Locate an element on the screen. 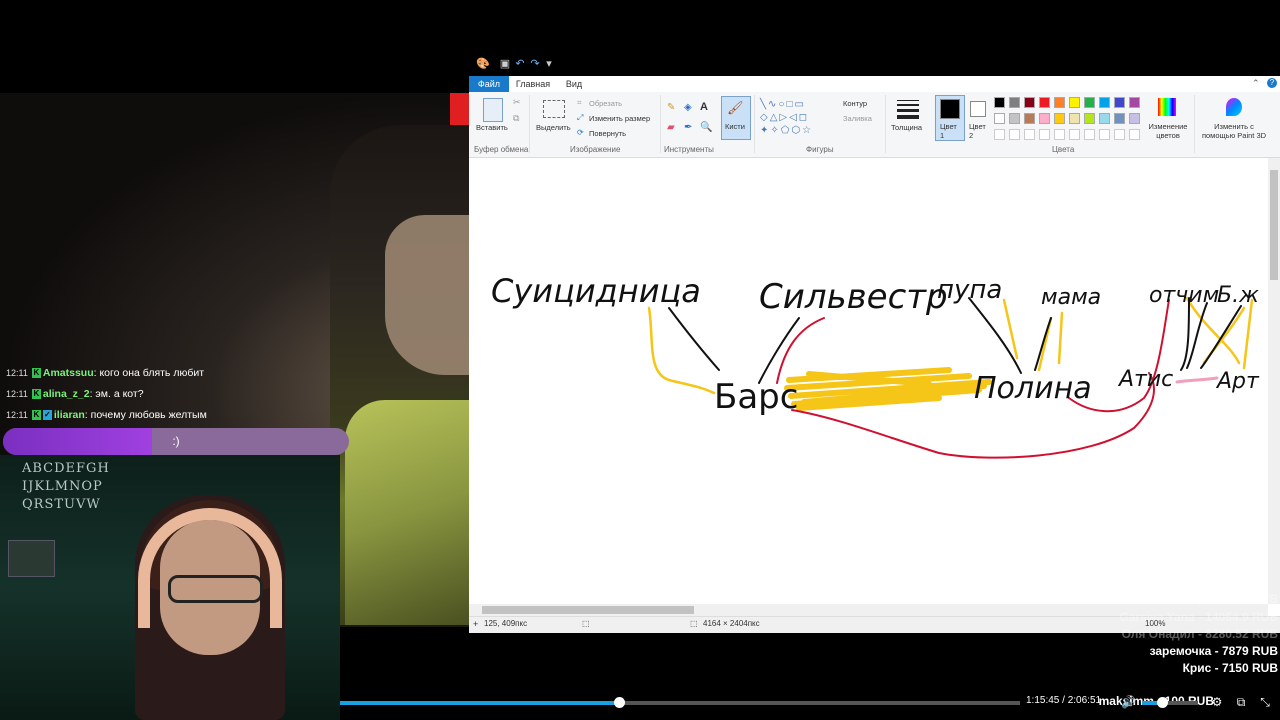  paint3d-icon is located at coordinates (1234, 107).